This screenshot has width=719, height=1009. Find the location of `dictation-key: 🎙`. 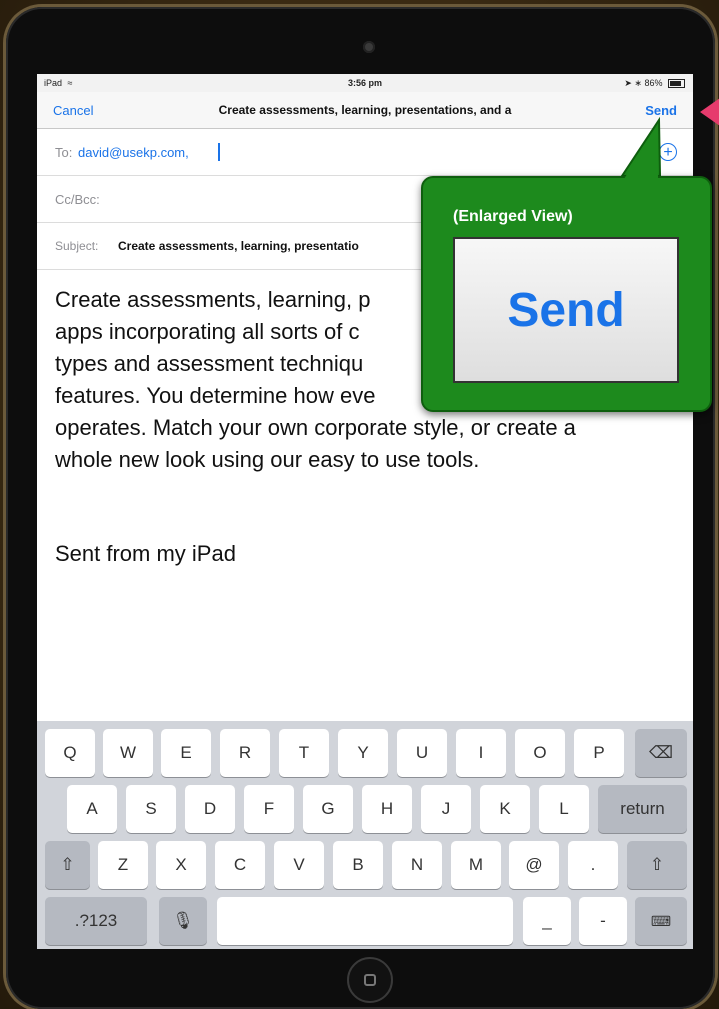

dictation-key: 🎙 is located at coordinates (183, 921).